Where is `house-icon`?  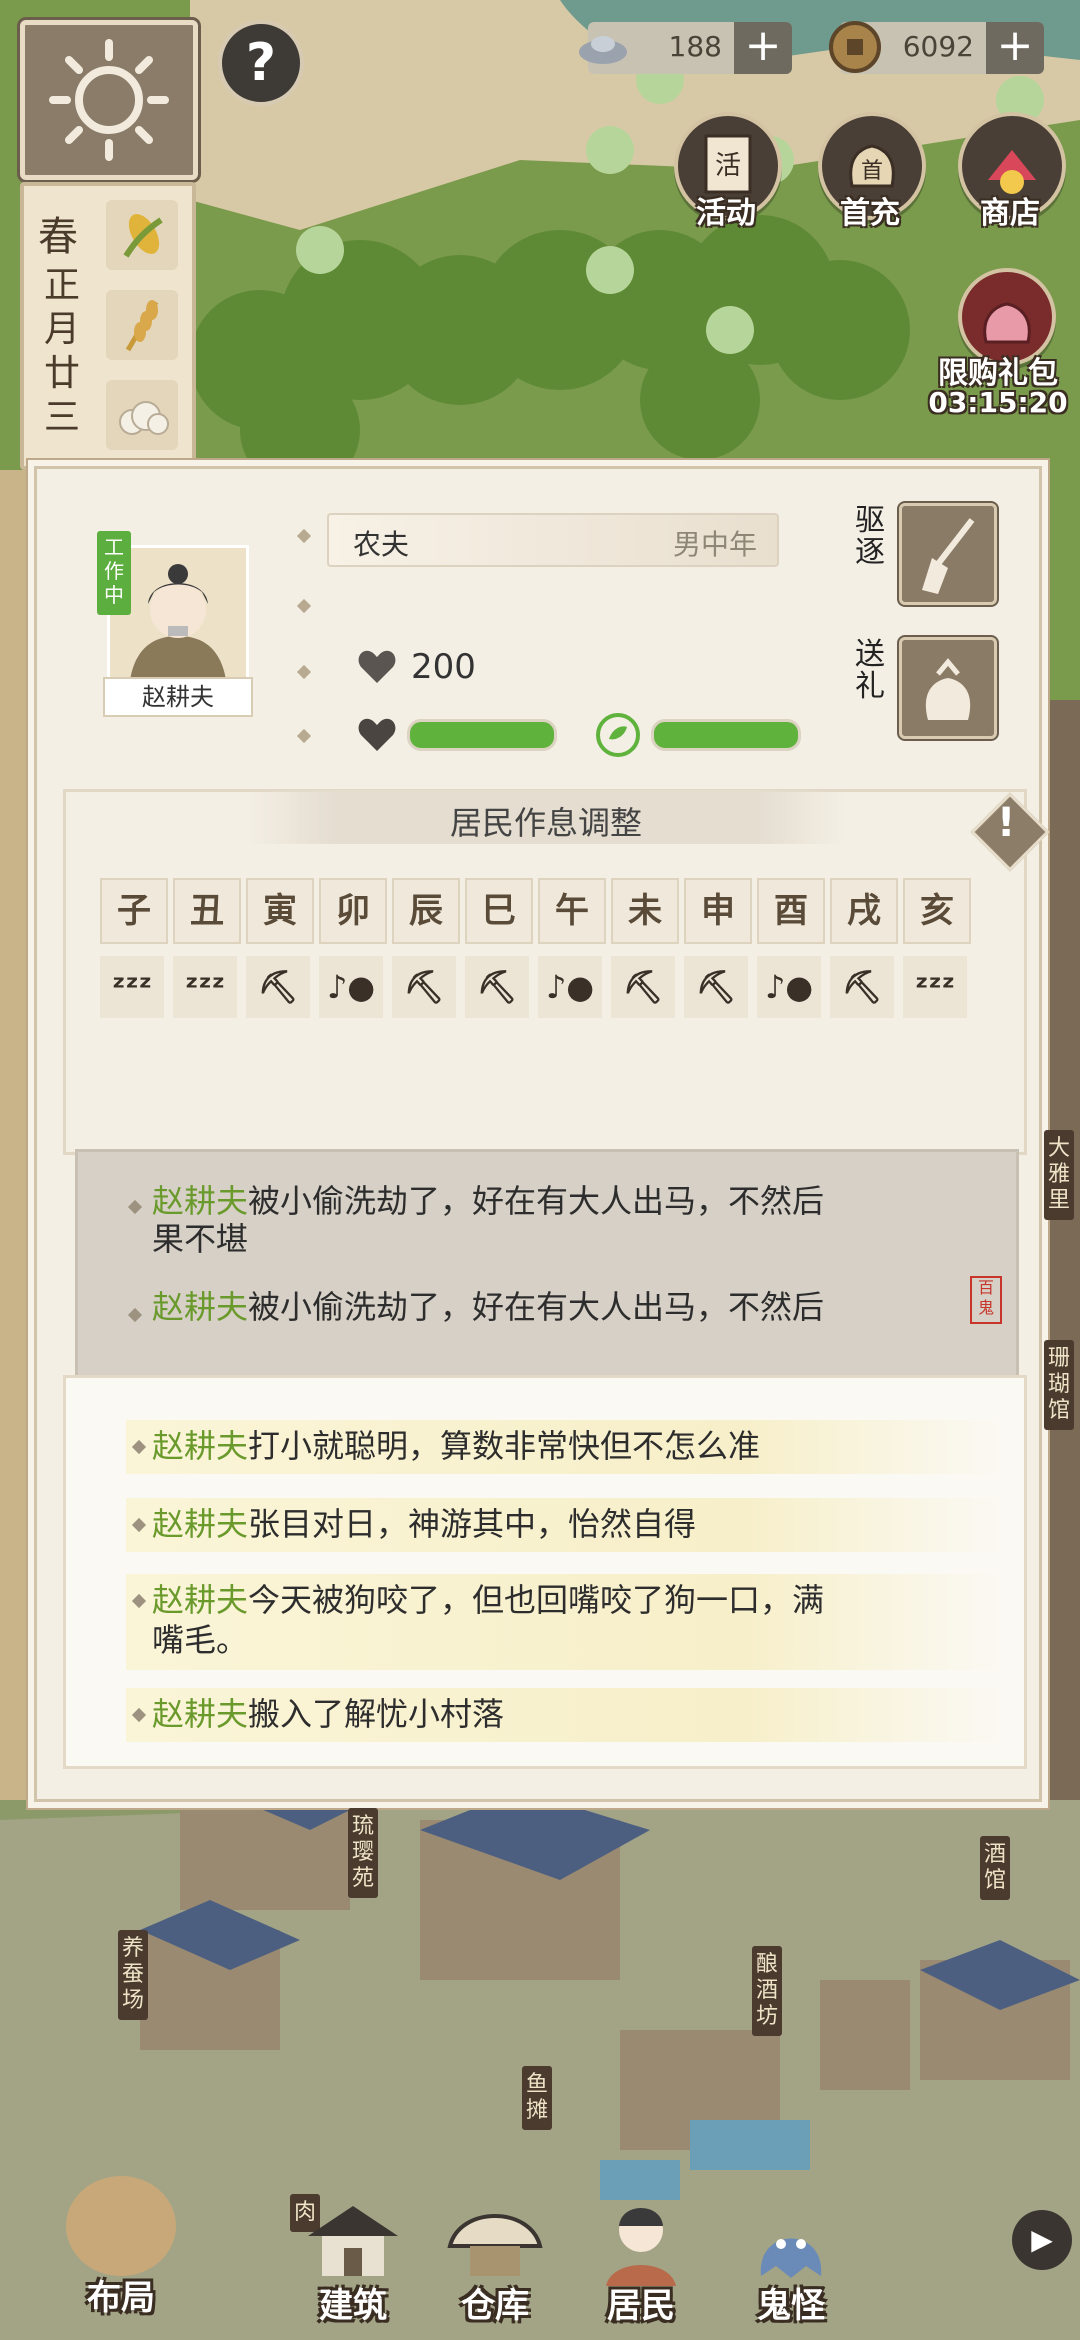
house-icon is located at coordinates (353, 2241).